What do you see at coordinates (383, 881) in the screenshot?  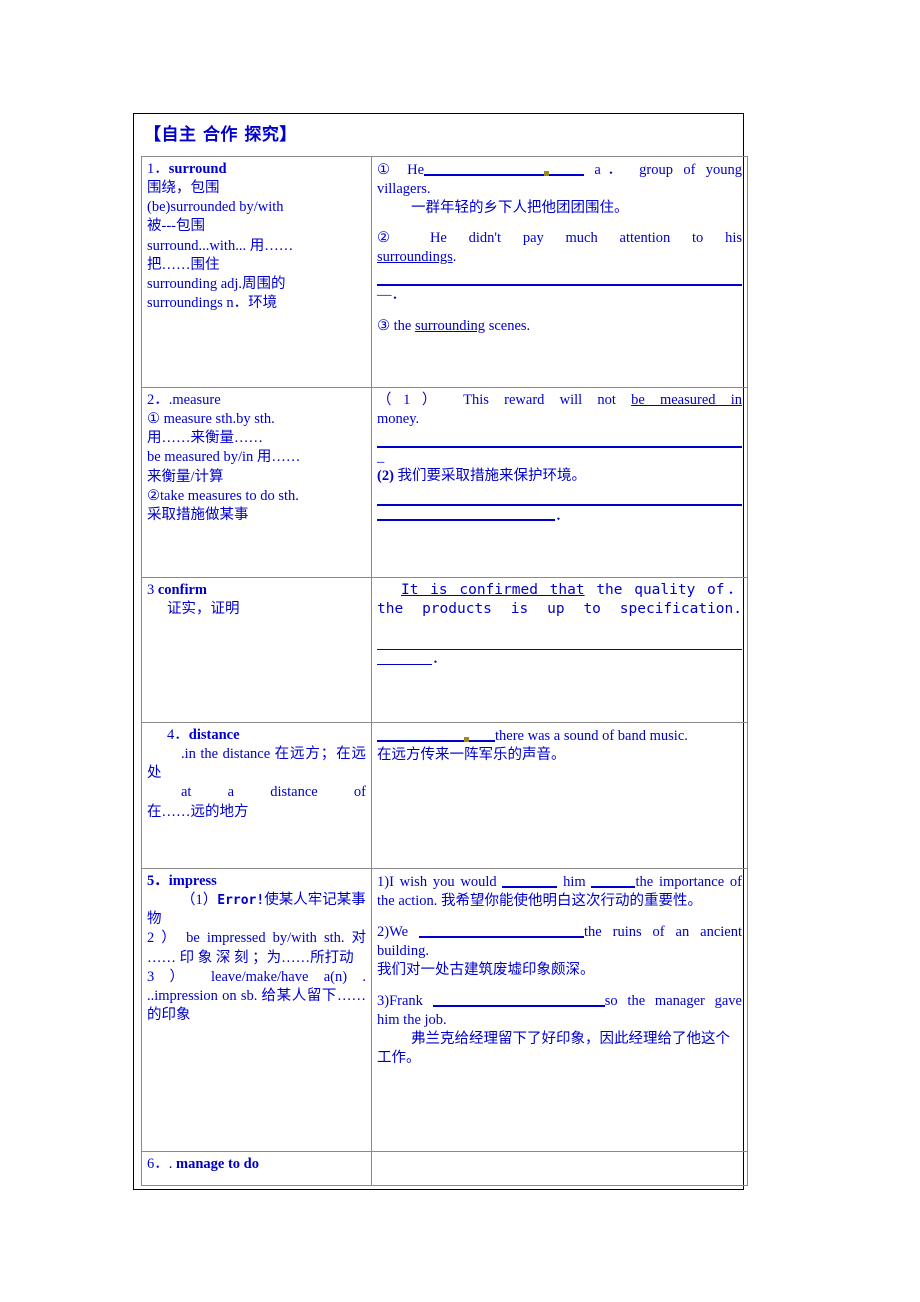 I see `item-marker: 1)` at bounding box center [383, 881].